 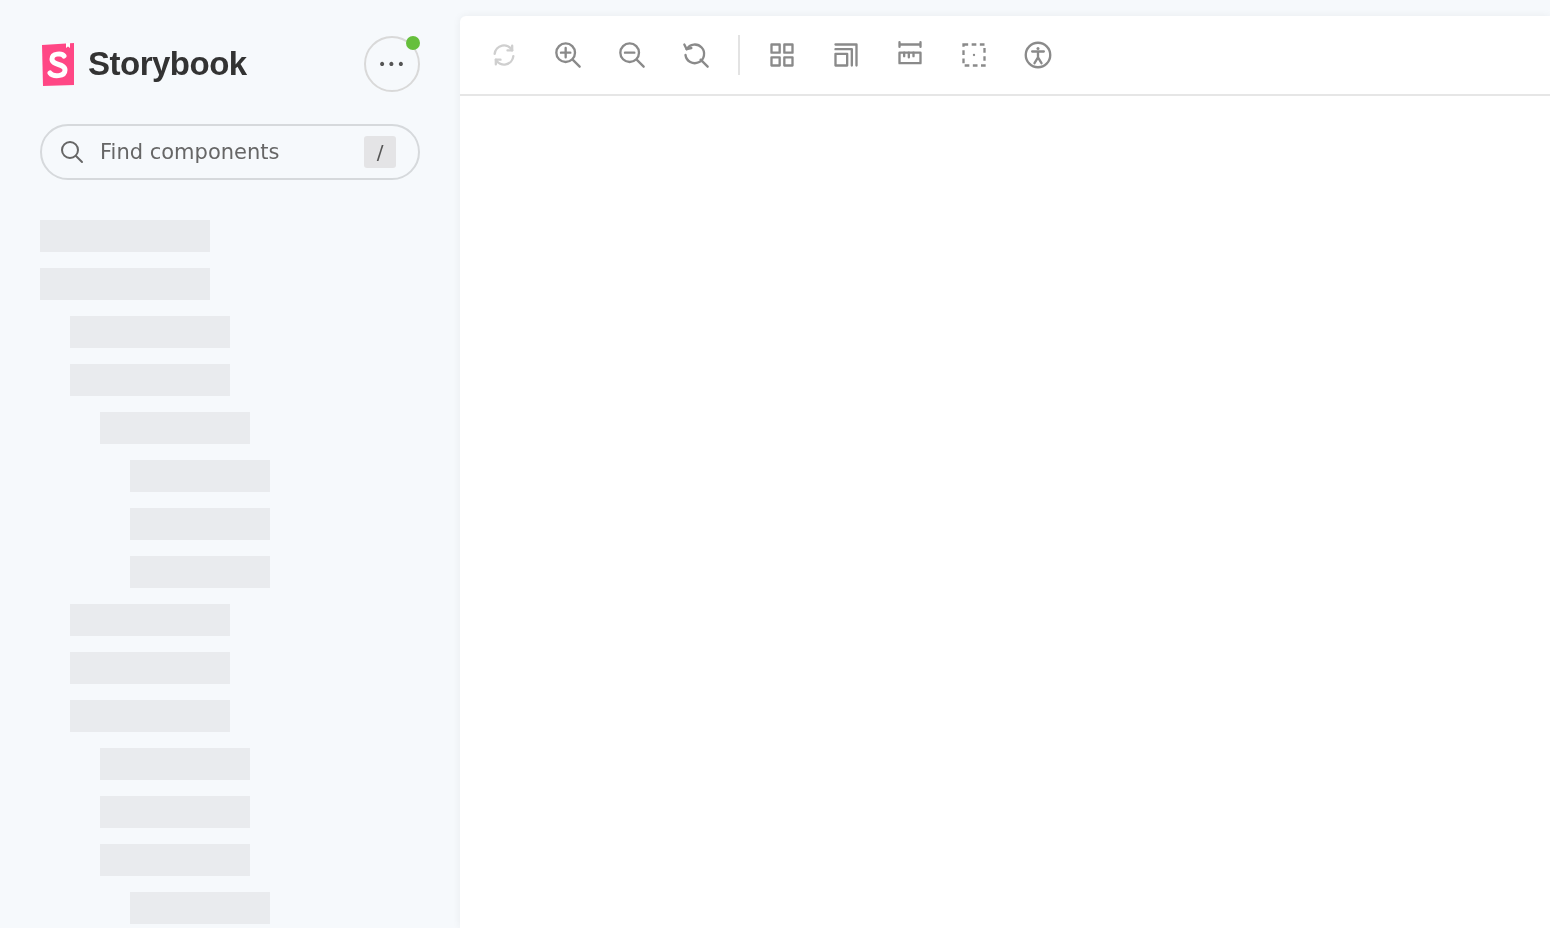 I want to click on layers-icon, so click(x=846, y=55).